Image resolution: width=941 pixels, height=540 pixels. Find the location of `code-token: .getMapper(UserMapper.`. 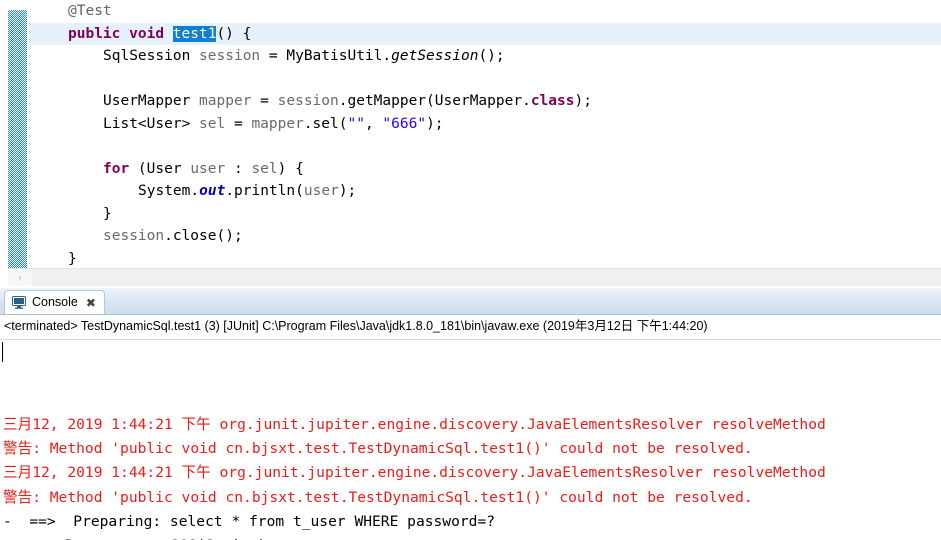

code-token: .getMapper(UserMapper. is located at coordinates (434, 101).